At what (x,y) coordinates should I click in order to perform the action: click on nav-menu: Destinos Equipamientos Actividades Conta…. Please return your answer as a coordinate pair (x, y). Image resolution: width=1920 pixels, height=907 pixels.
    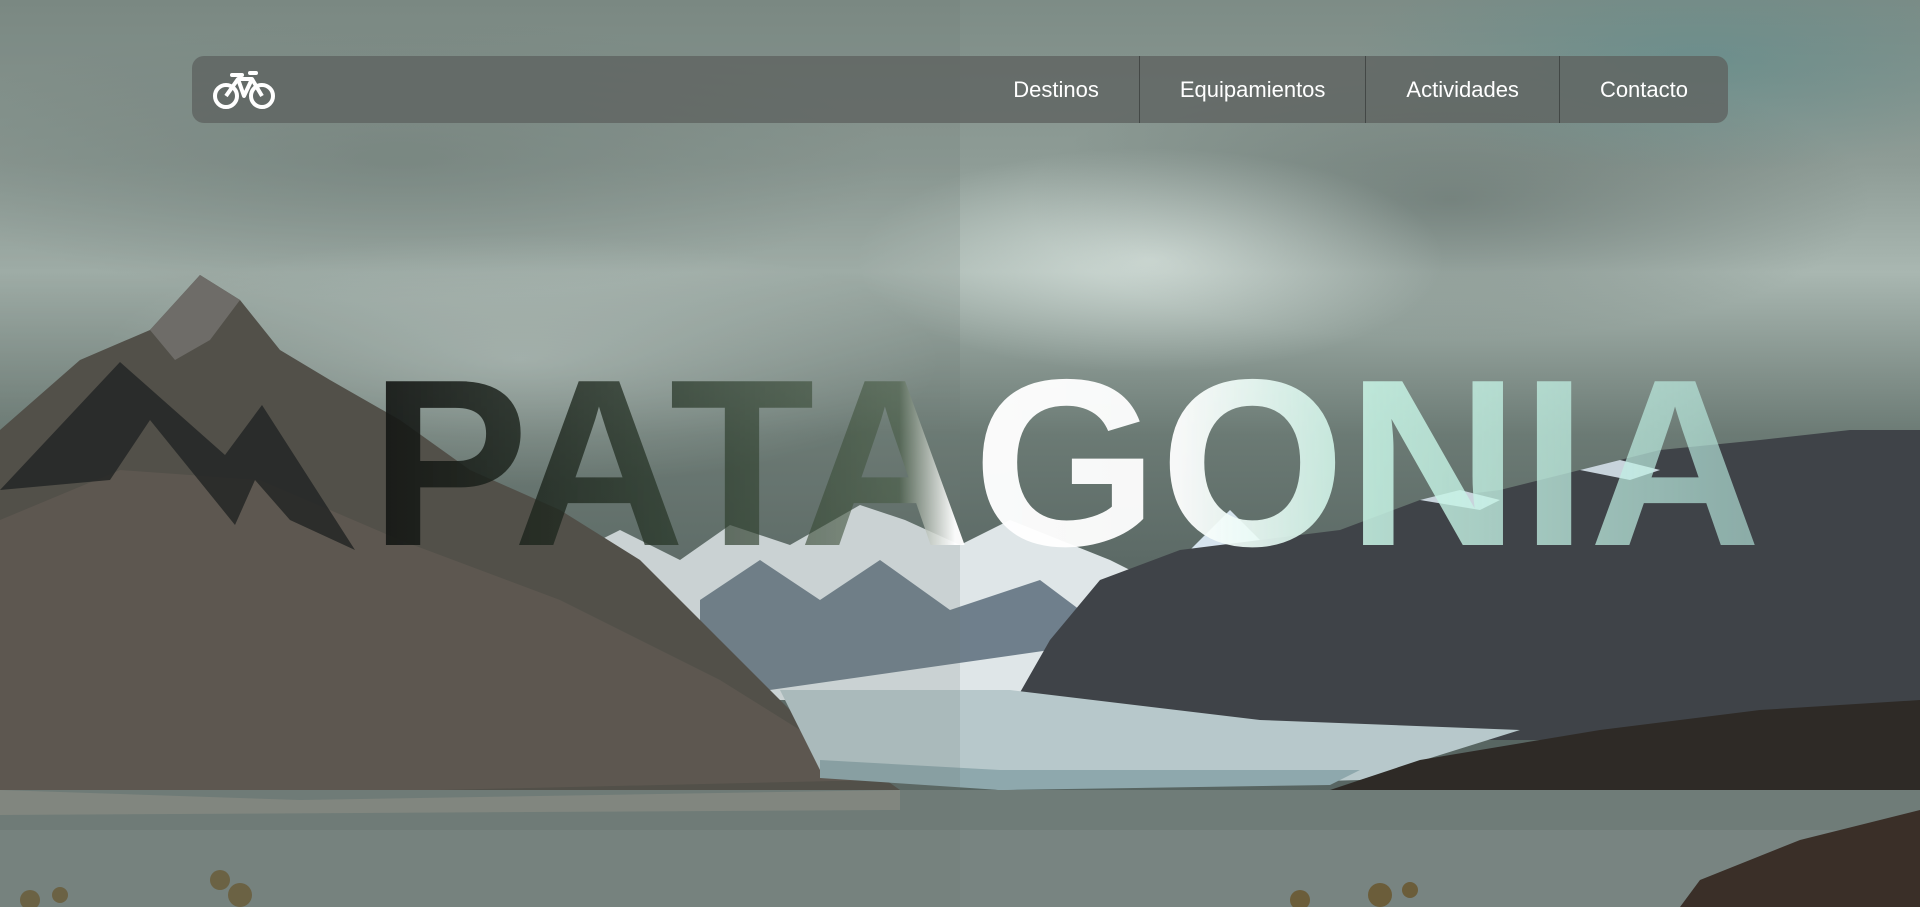
    Looking at the image, I should click on (1350, 89).